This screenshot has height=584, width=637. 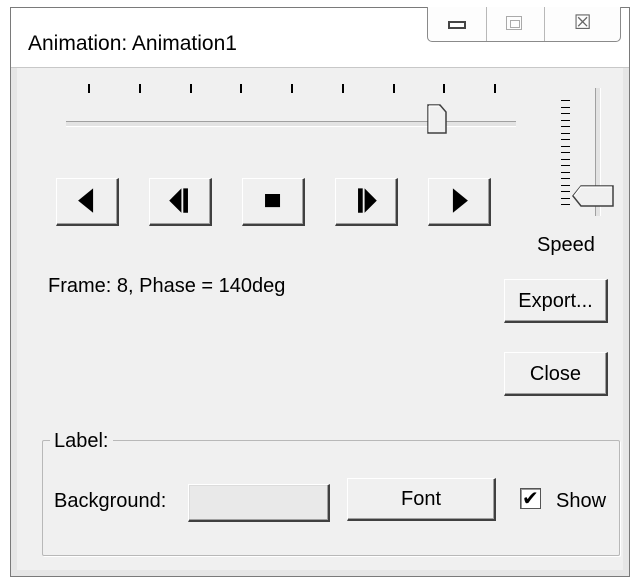 I want to click on title-bar: Animation: Animation1 ☒, so click(x=320, y=37).